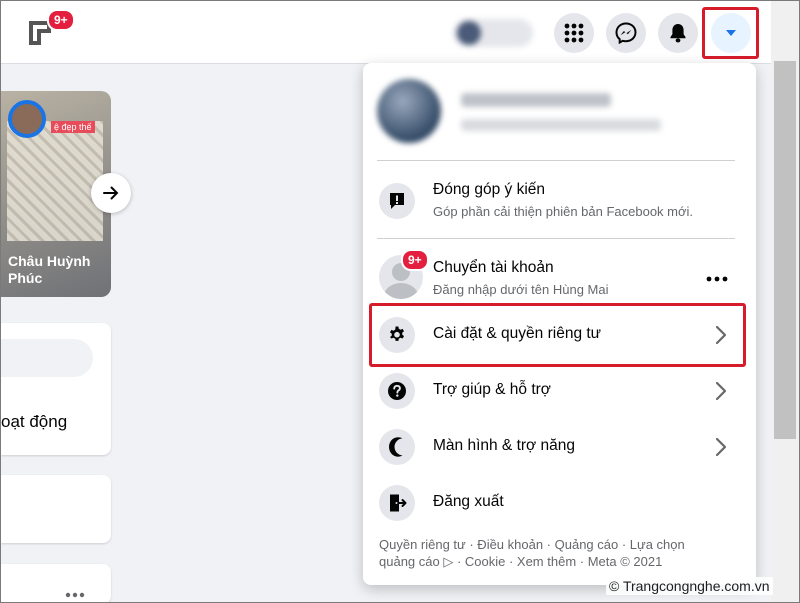 This screenshot has width=800, height=603. I want to click on menu-item-log-out: Đăng xuất, so click(557, 503).